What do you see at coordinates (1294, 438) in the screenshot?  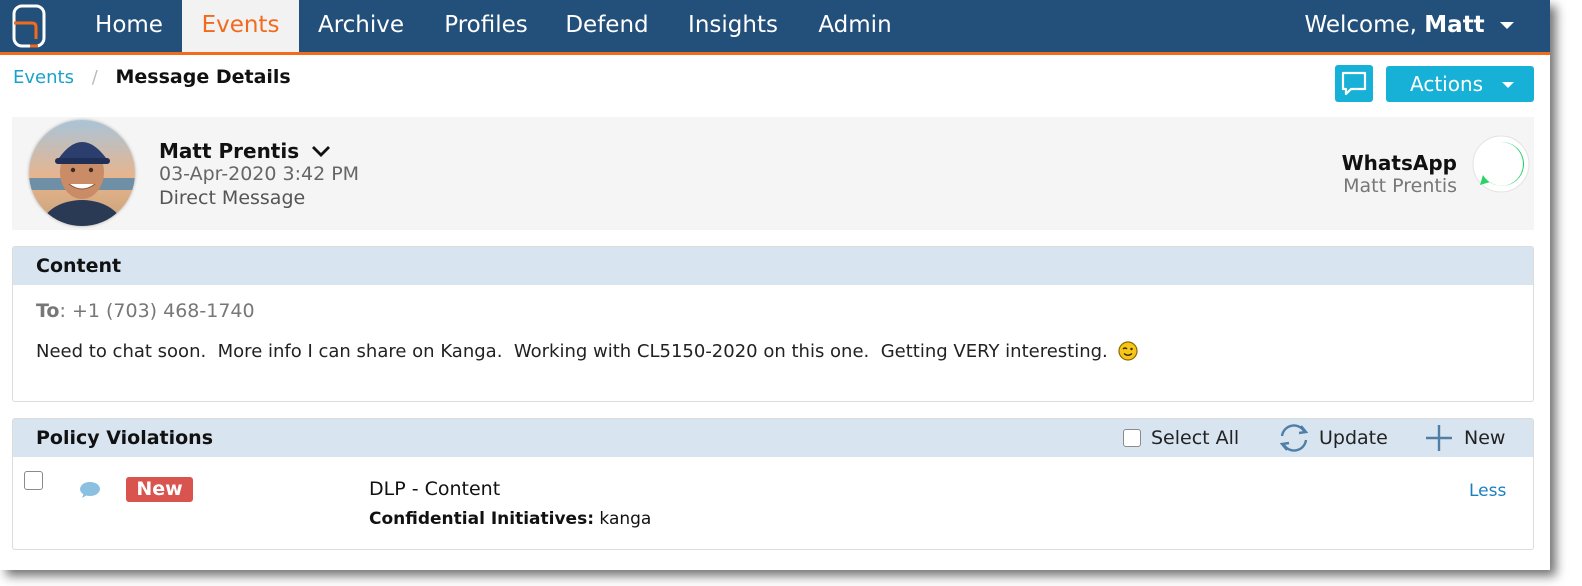 I see `refresh-icon` at bounding box center [1294, 438].